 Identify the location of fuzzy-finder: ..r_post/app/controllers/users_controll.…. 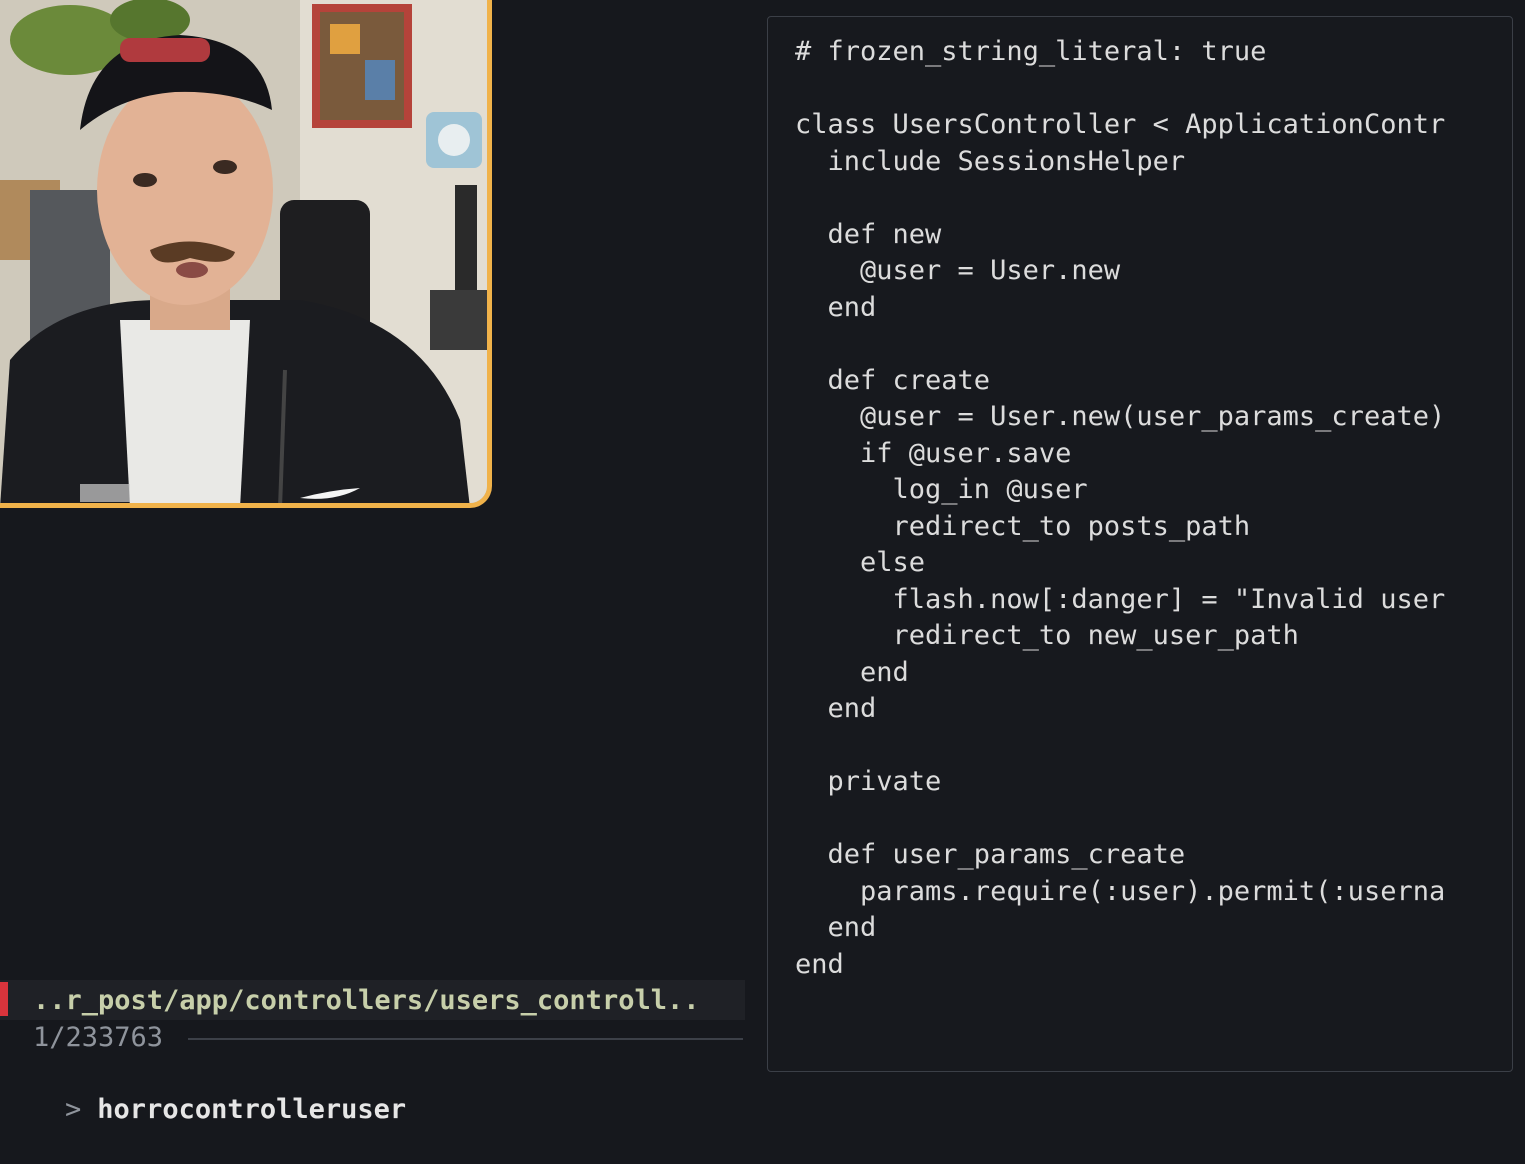
(372, 1052).